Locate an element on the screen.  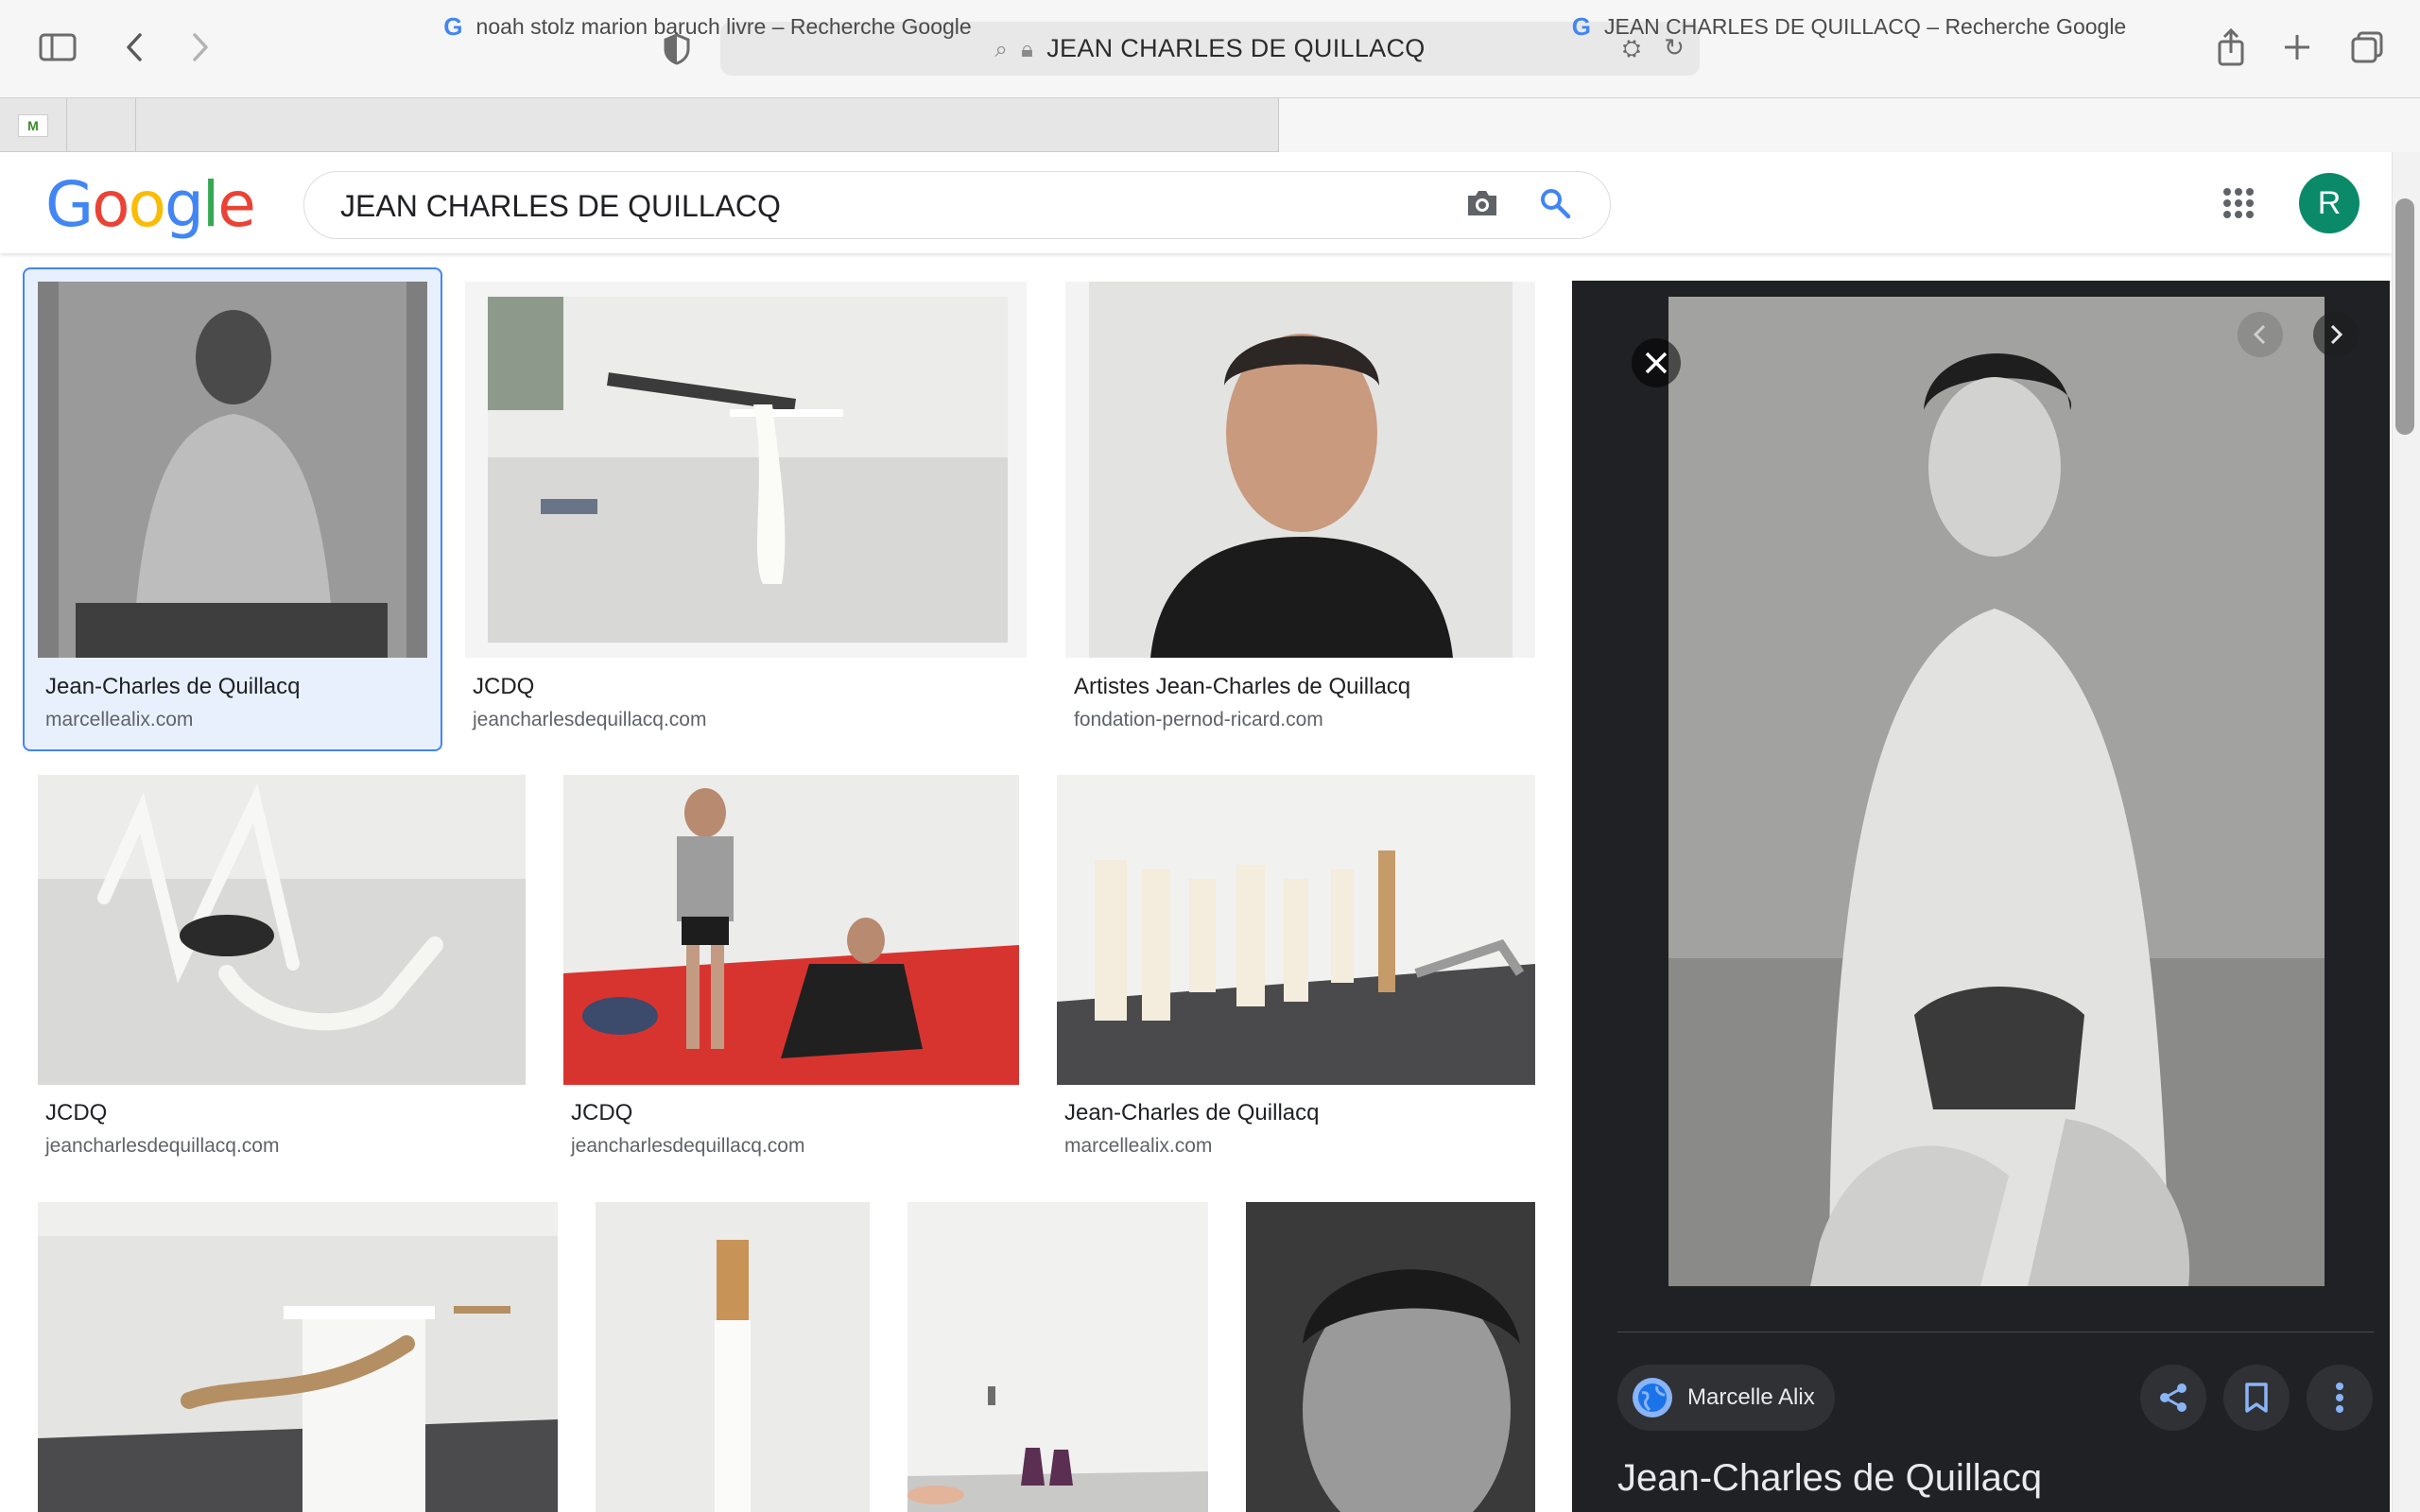
logo-letter: e is located at coordinates (236, 204).